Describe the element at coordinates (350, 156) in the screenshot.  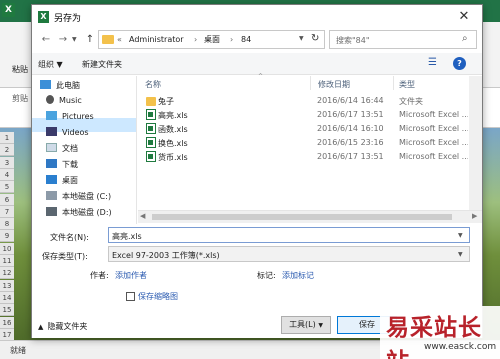
I see `file-date: 2016/6/17 13:51` at that location.